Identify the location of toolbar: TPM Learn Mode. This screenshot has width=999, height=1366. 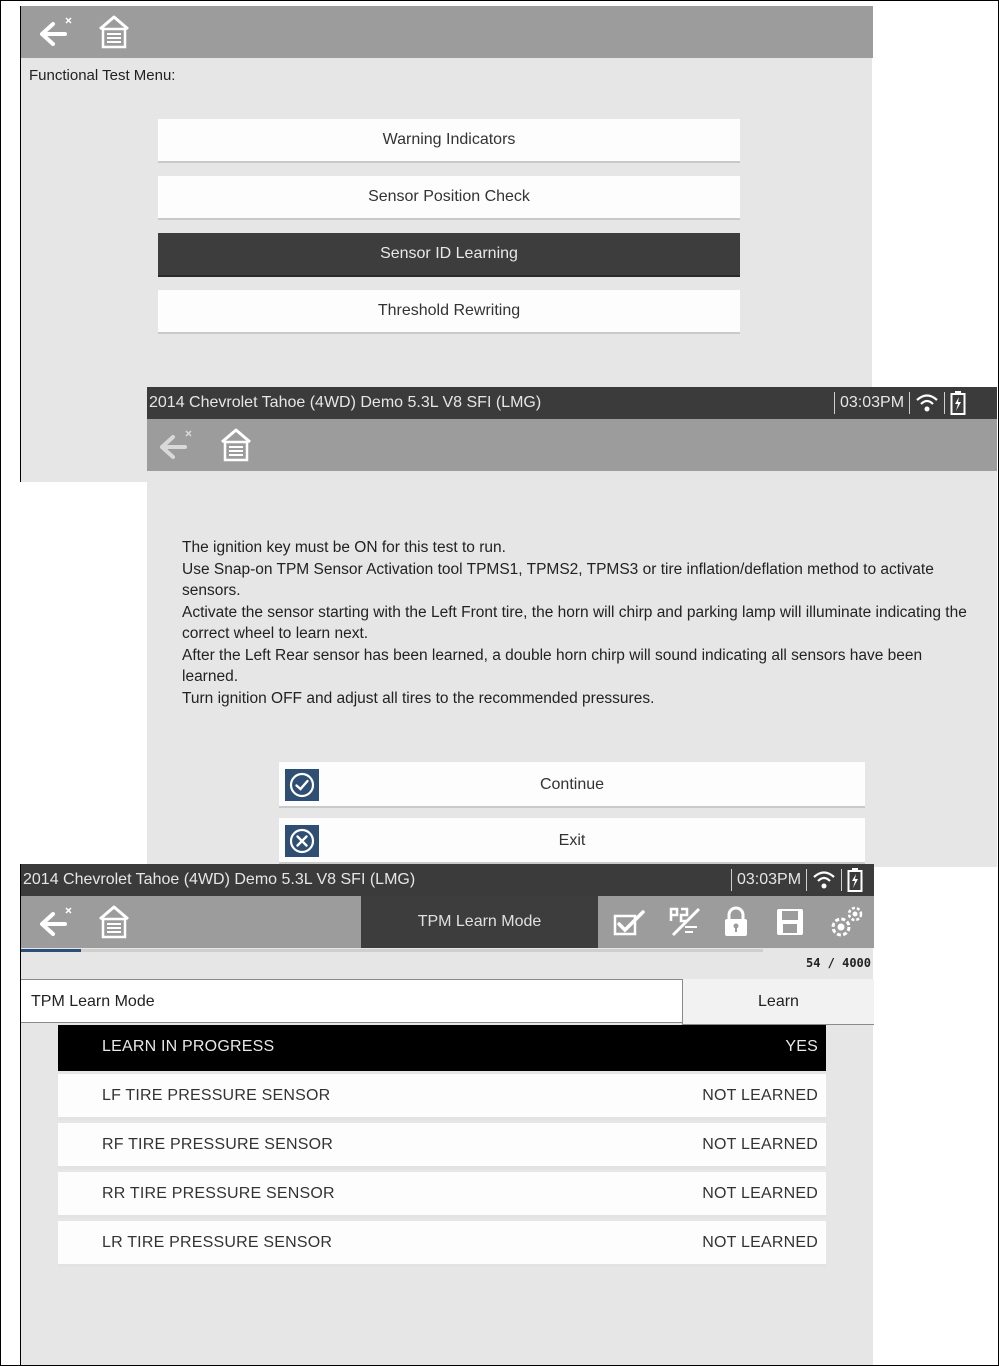
(447, 922).